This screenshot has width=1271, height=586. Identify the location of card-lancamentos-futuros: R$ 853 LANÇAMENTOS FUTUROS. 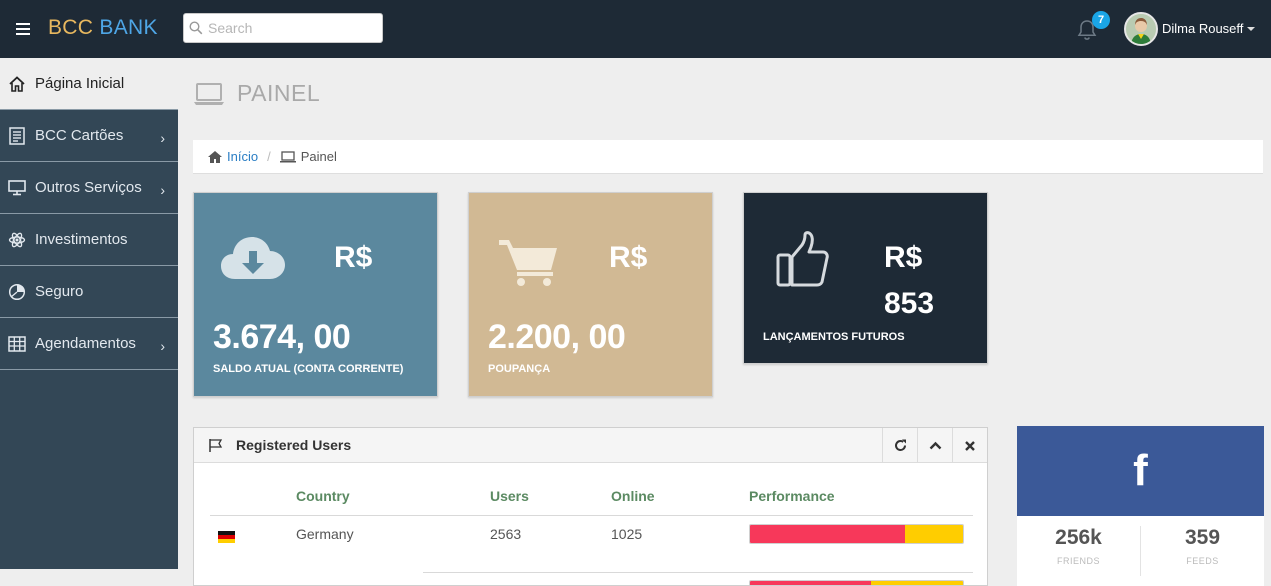
(865, 278).